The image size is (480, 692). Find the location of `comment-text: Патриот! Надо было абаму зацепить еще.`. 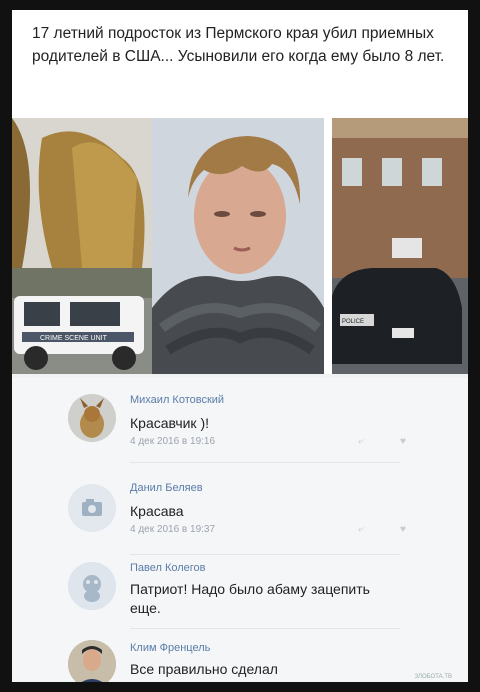

comment-text: Патриот! Надо было абаму зацепить еще. is located at coordinates (250, 598).